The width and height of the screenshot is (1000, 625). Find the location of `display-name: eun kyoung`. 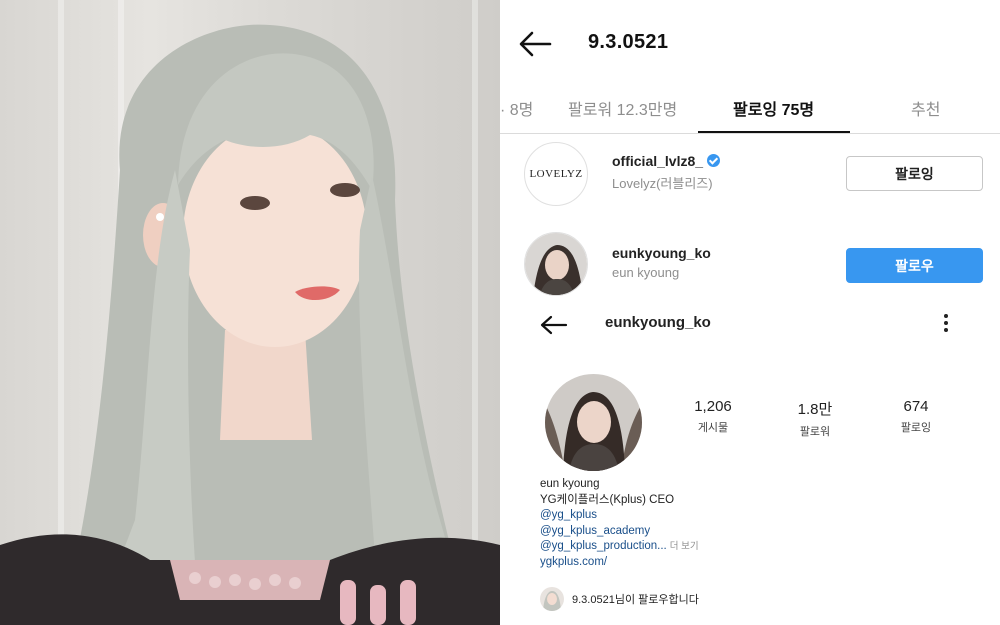

display-name: eun kyoung is located at coordinates (646, 272).